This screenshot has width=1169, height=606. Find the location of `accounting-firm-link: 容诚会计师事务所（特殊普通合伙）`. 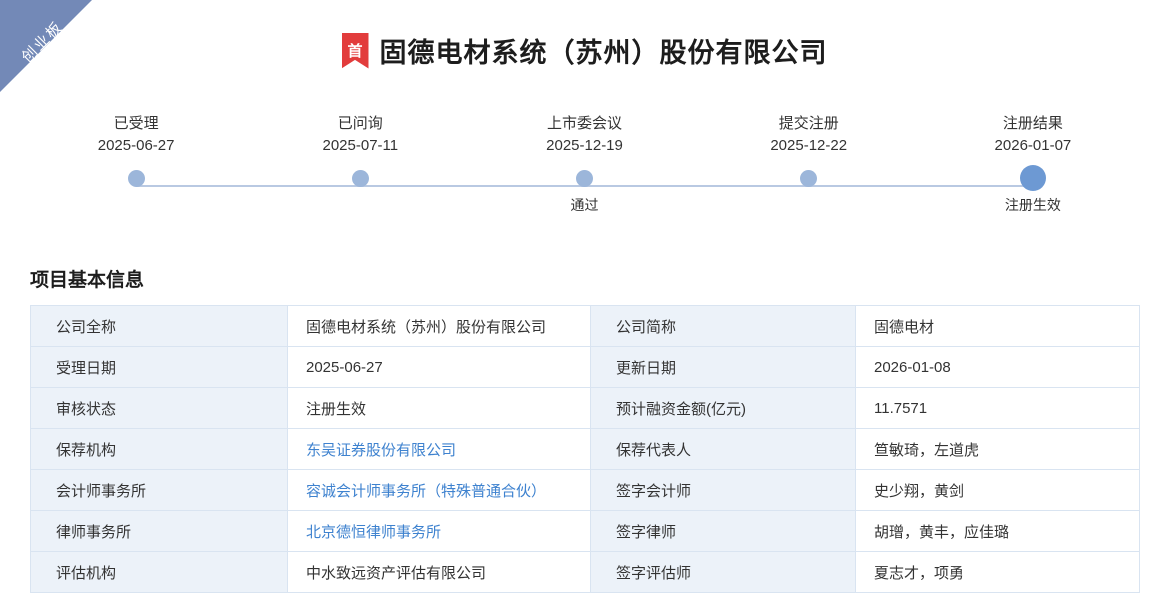

accounting-firm-link: 容诚会计师事务所（特殊普通合伙） is located at coordinates (426, 491).